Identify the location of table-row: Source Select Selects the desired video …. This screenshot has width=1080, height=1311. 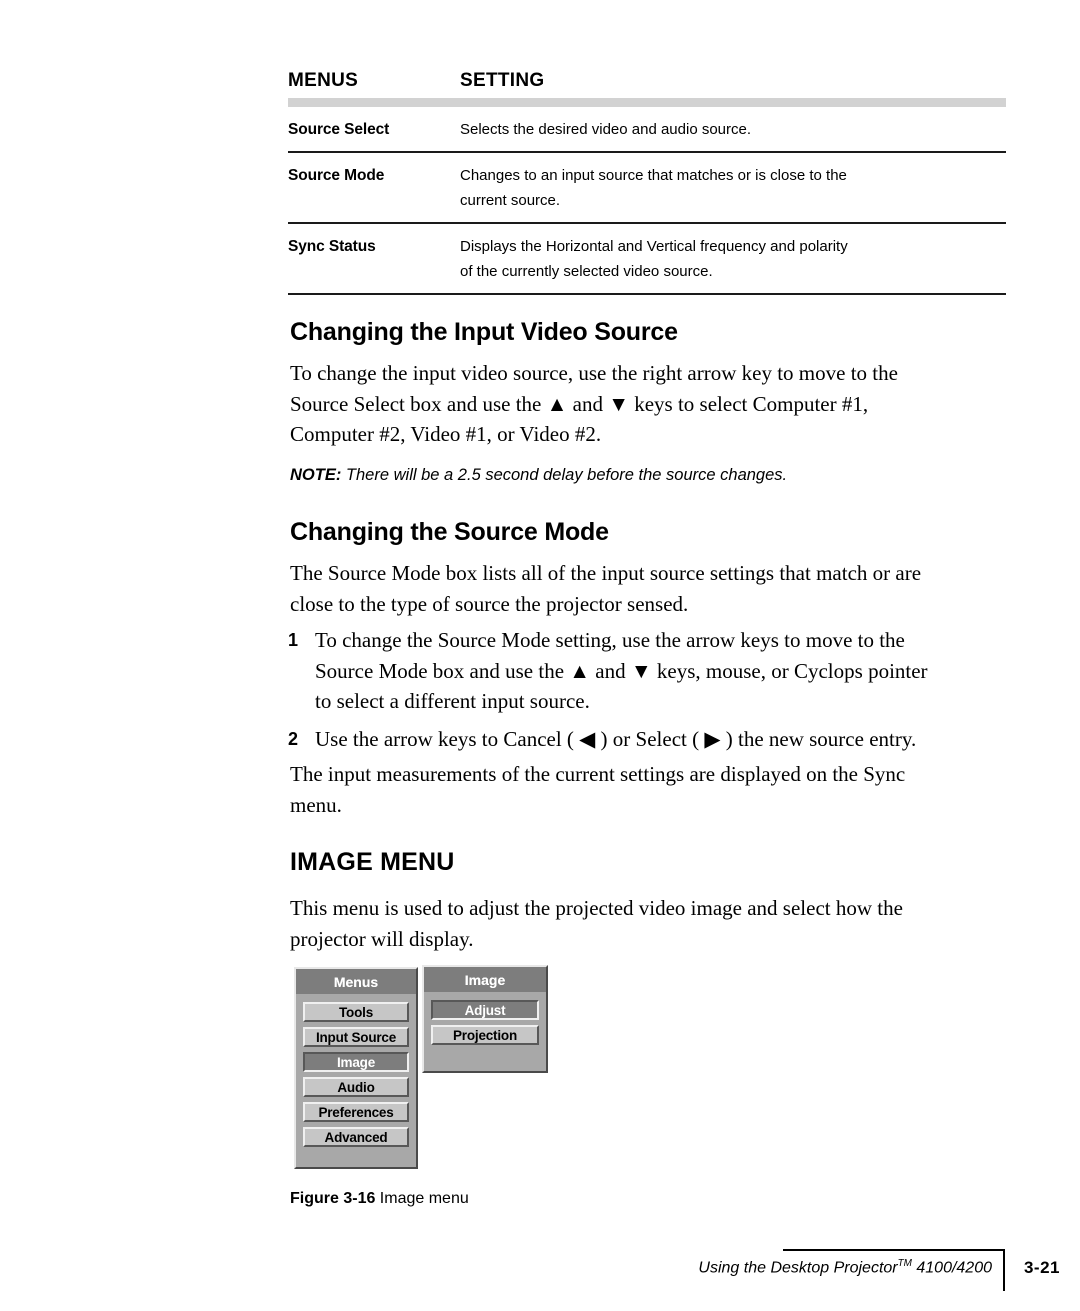
(647, 130).